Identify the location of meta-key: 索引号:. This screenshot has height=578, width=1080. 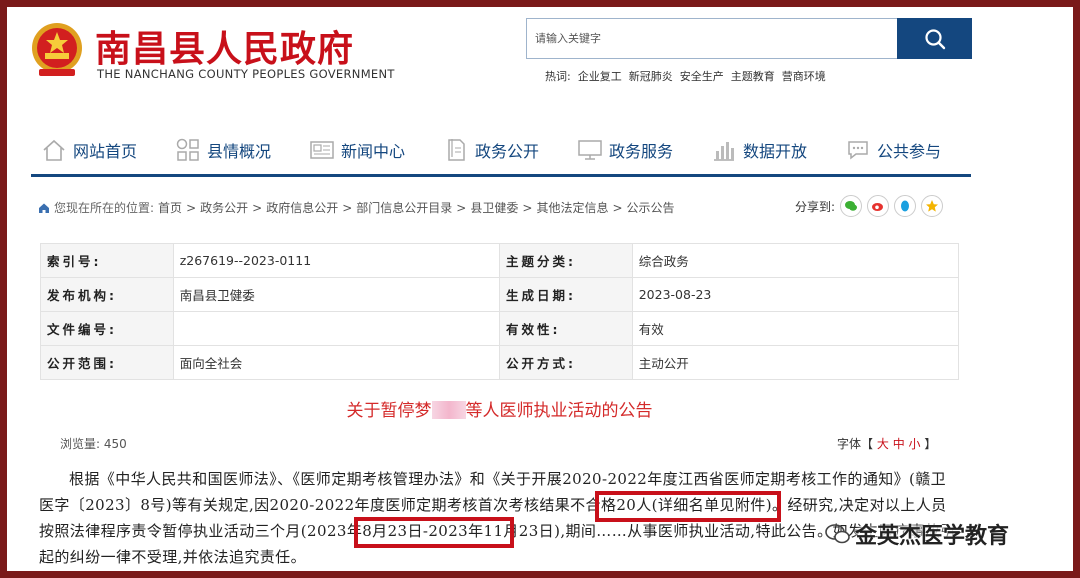
(107, 260).